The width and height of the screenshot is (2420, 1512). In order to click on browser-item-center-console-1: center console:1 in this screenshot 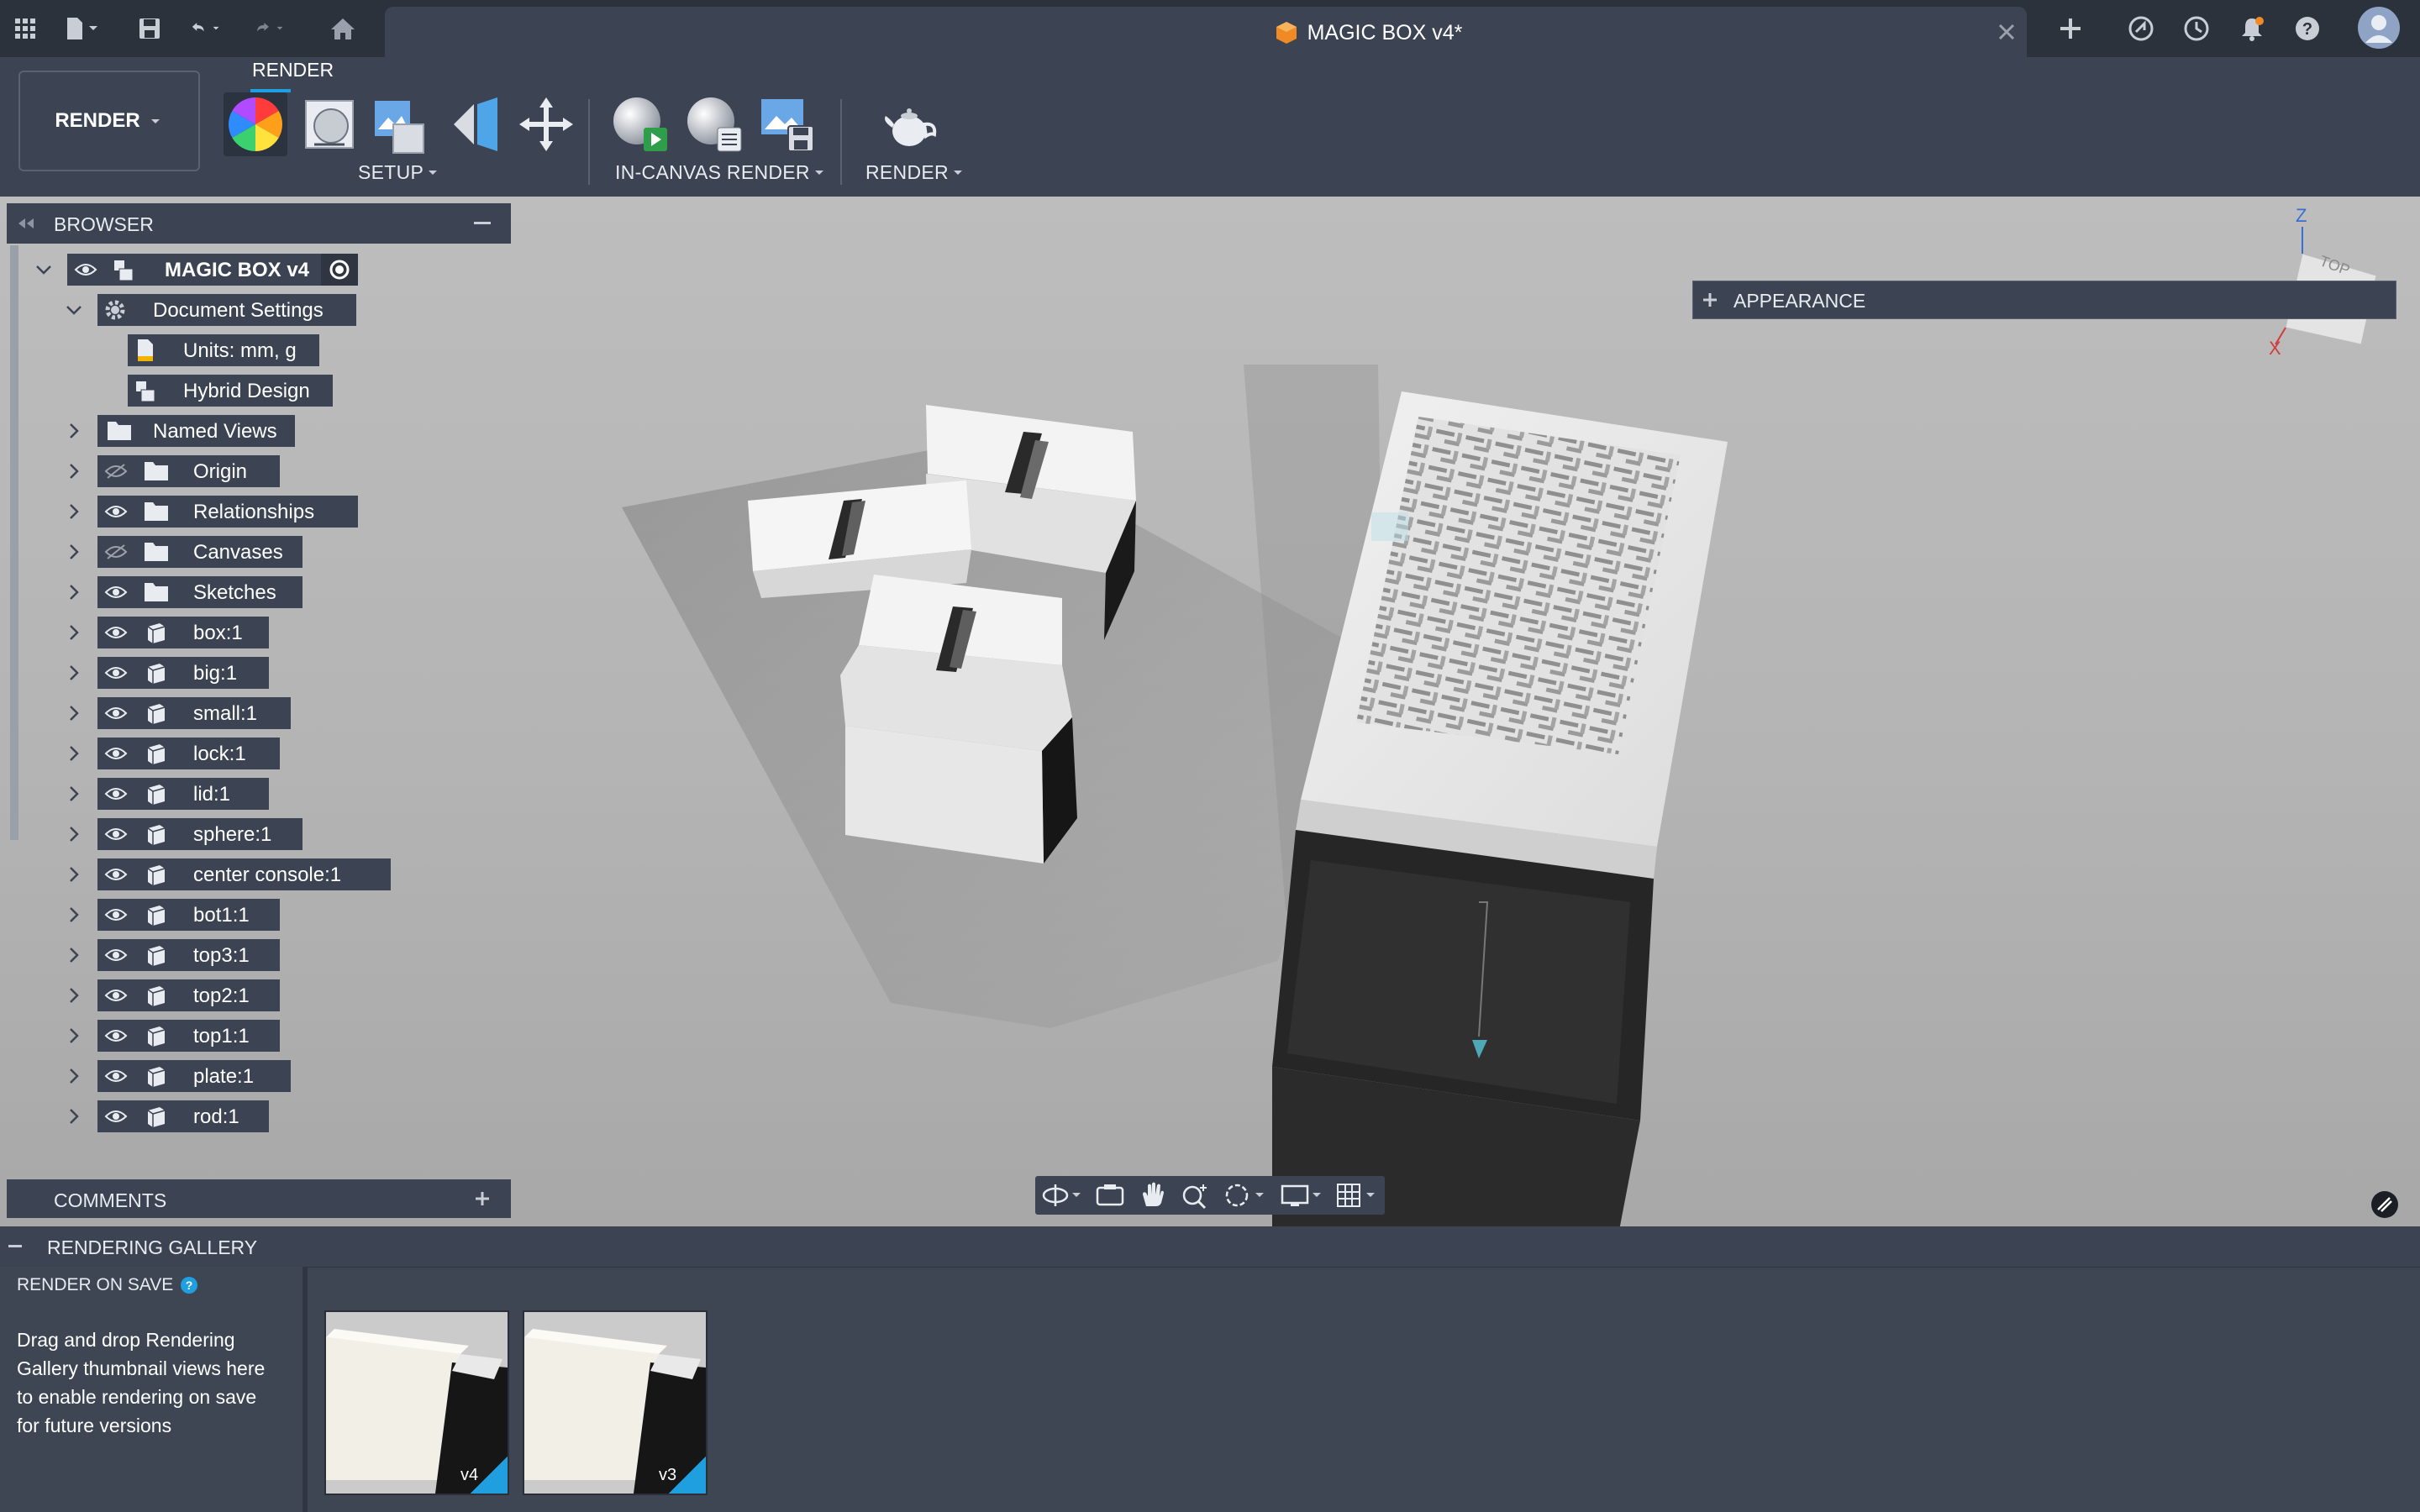, I will do `click(227, 874)`.